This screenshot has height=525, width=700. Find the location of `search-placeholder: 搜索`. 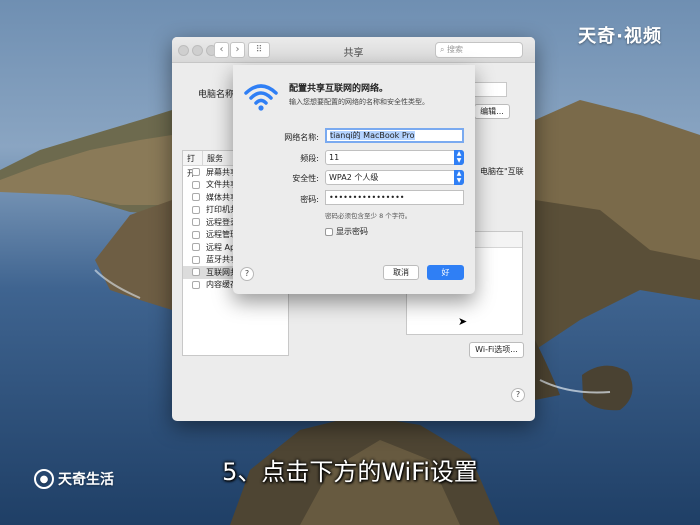

search-placeholder: 搜索 is located at coordinates (455, 49).